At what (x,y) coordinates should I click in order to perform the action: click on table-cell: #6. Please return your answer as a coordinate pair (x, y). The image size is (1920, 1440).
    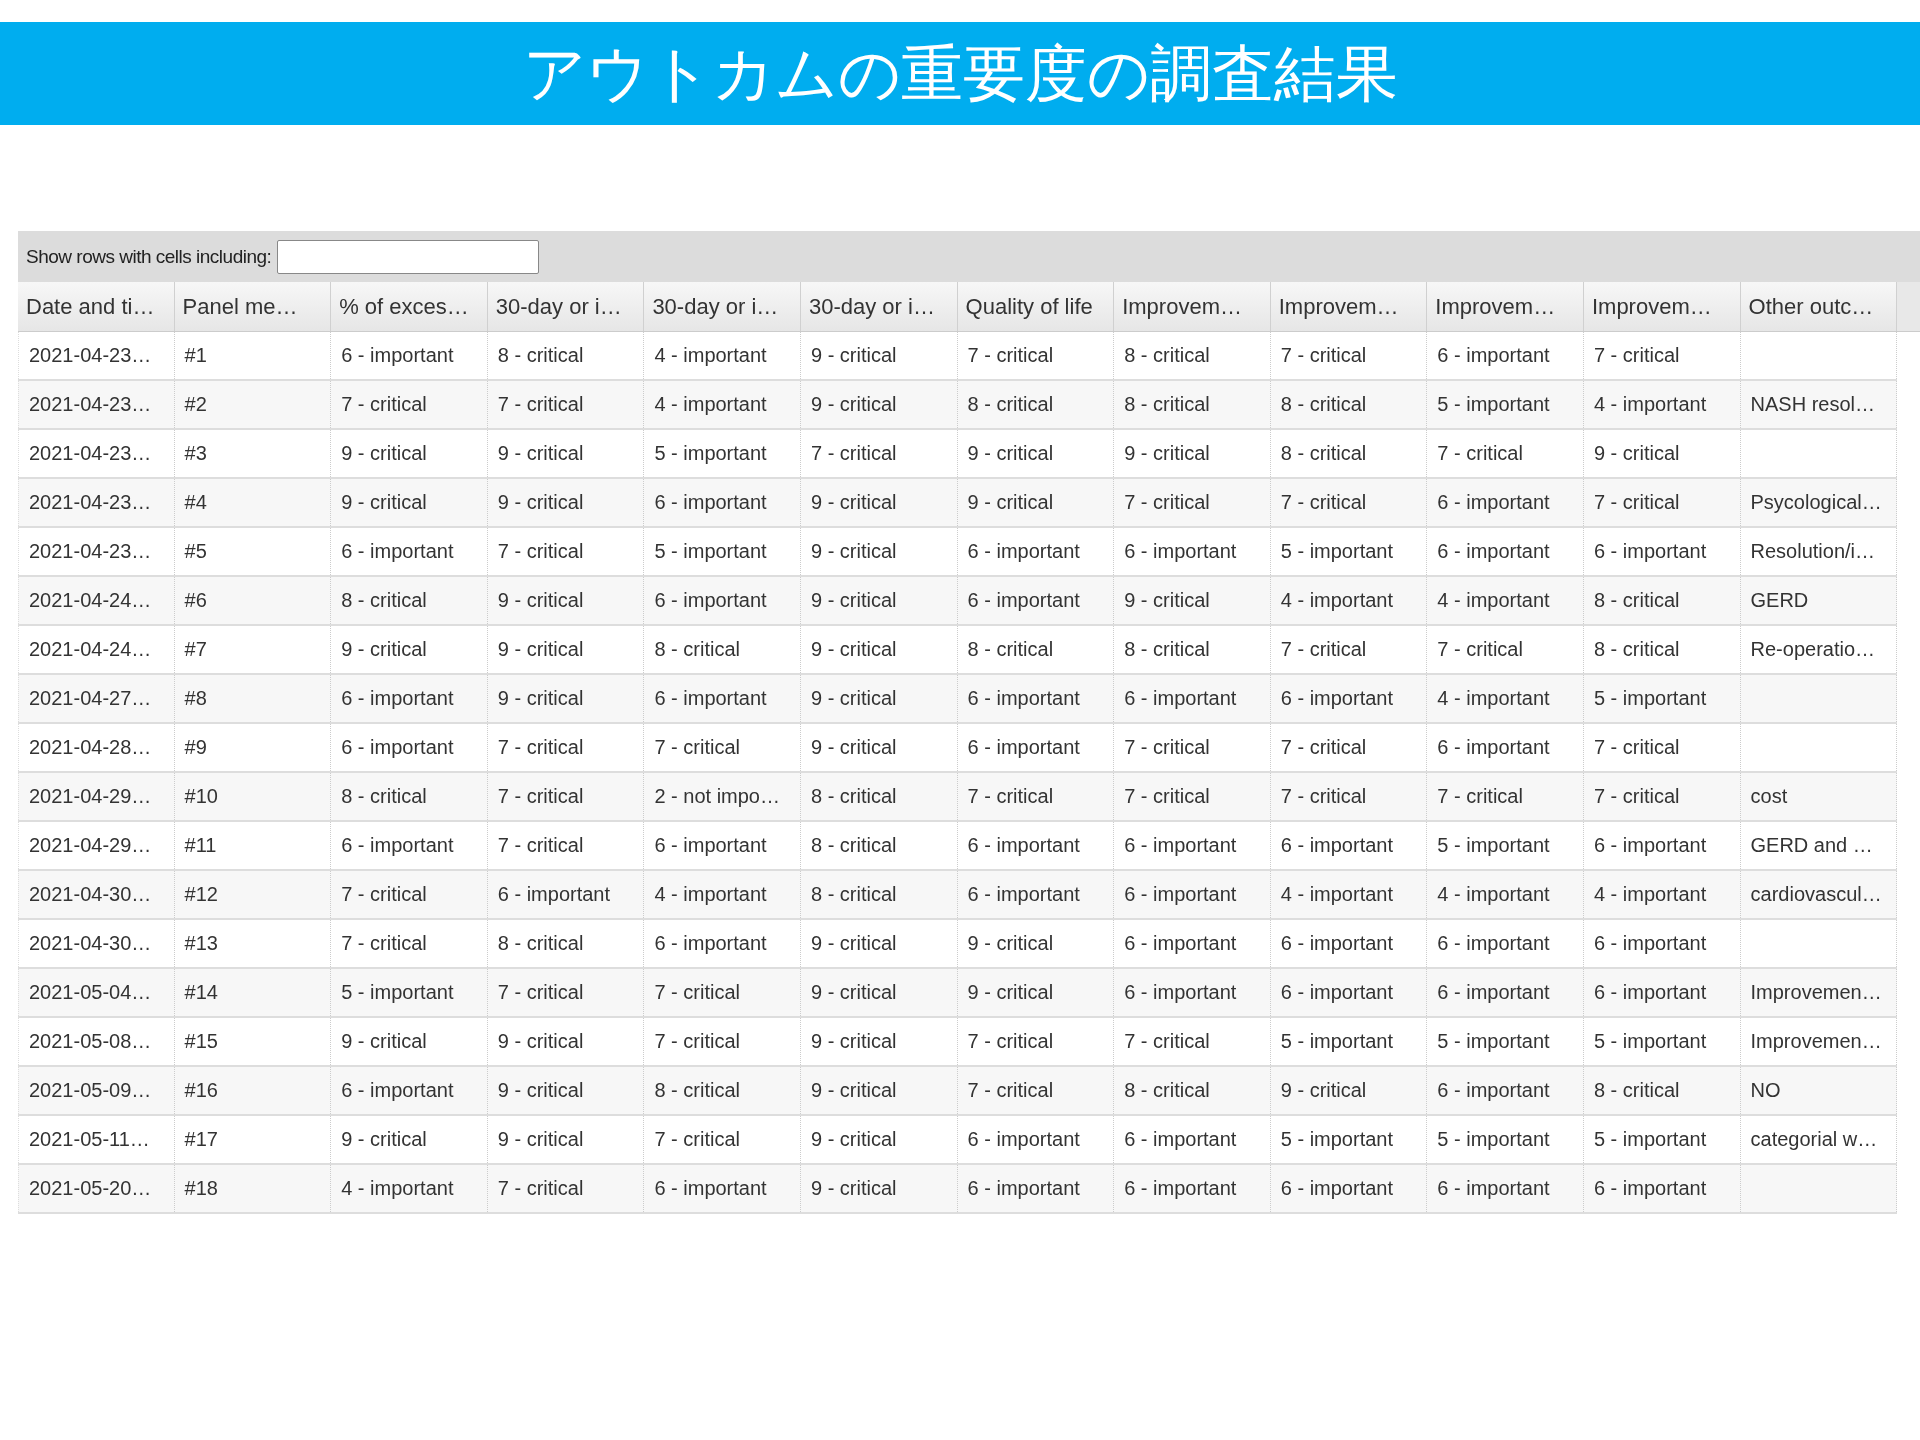
    Looking at the image, I should click on (253, 600).